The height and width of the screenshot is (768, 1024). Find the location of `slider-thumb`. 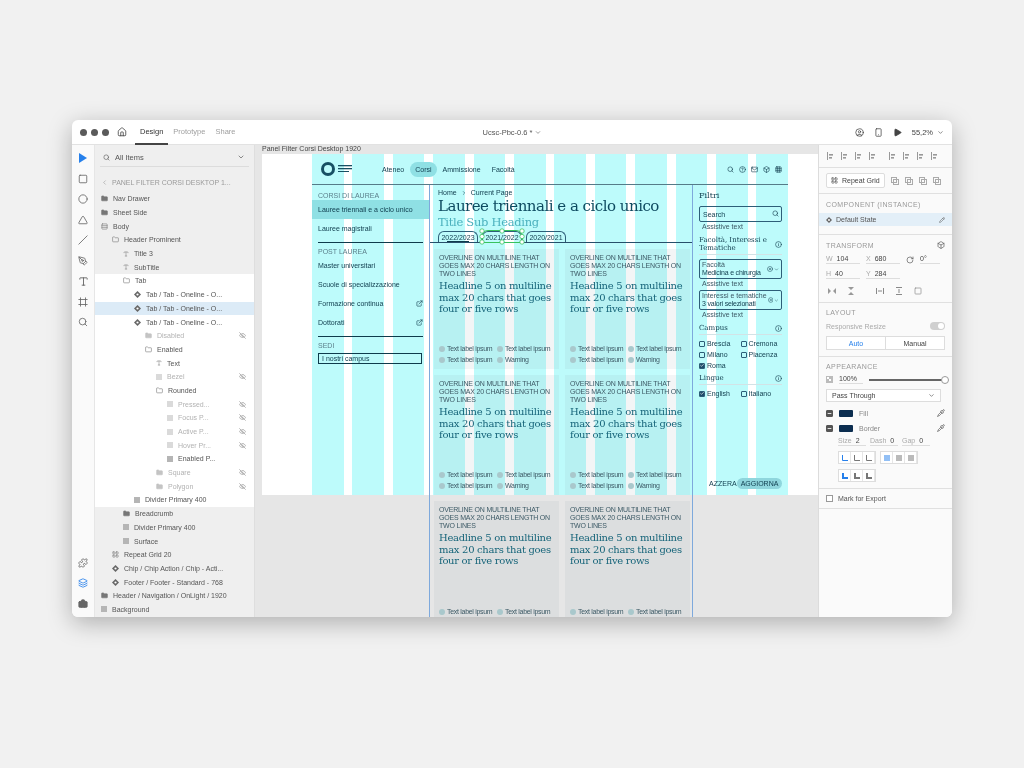

slider-thumb is located at coordinates (945, 379).